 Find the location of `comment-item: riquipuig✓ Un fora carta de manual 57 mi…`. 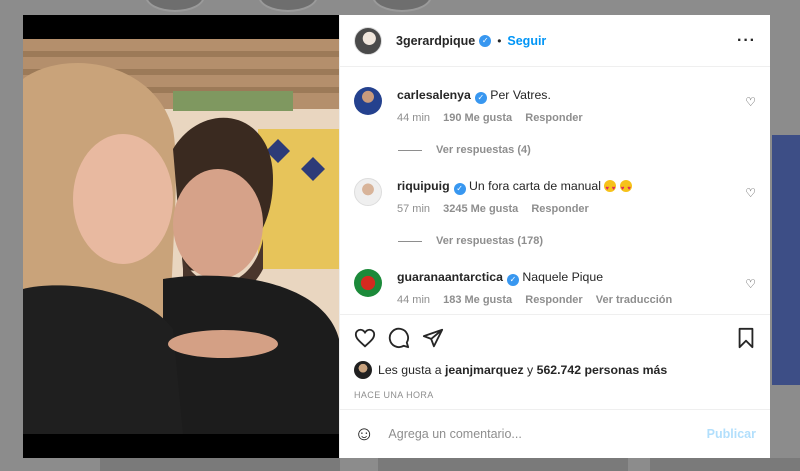

comment-item: riquipuig✓ Un fora carta de manual 57 mi… is located at coordinates (555, 196).